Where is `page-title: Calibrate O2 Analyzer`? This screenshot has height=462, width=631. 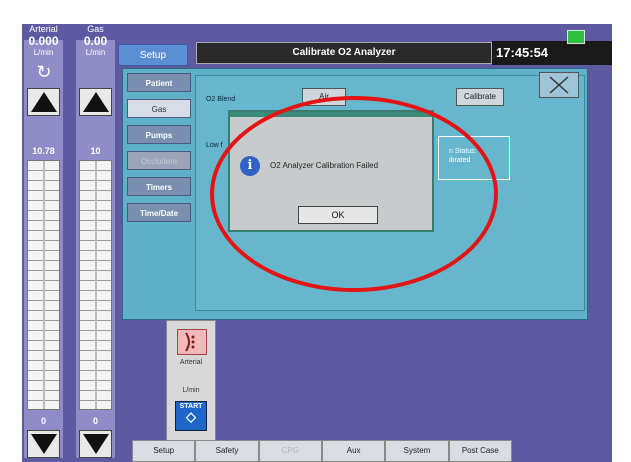
page-title: Calibrate O2 Analyzer is located at coordinates (344, 53).